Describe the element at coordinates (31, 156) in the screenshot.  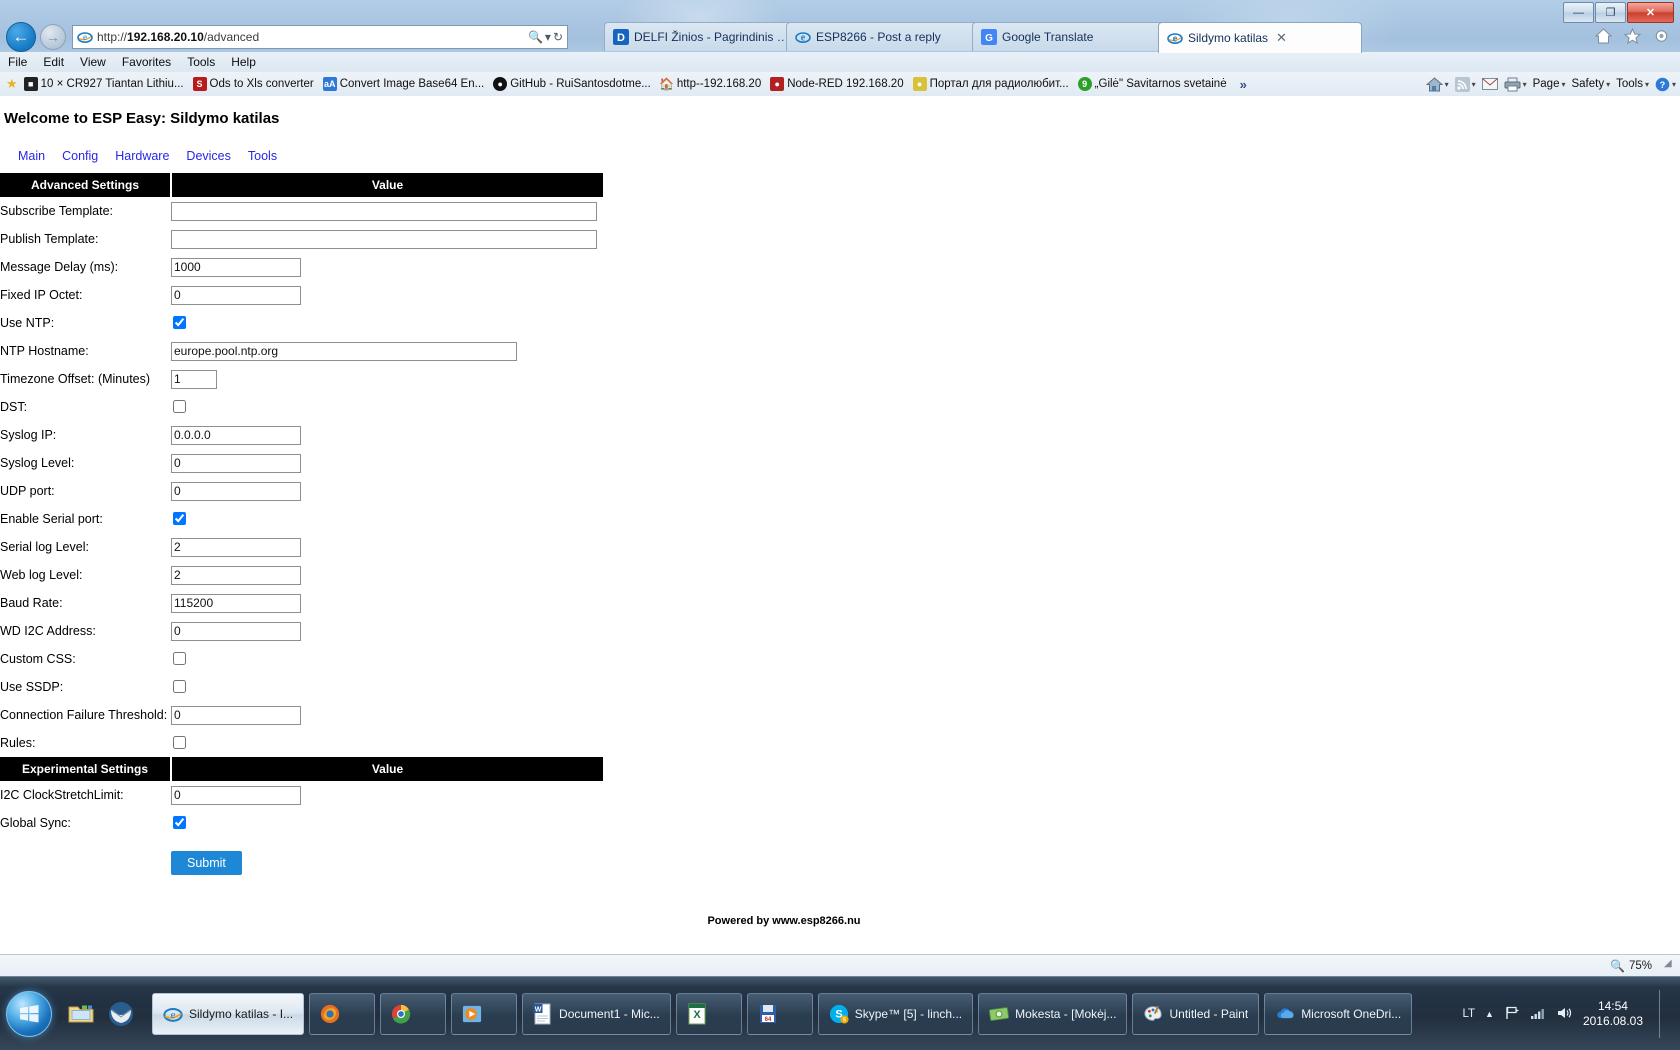
I see `nav-link-main: Main` at that location.